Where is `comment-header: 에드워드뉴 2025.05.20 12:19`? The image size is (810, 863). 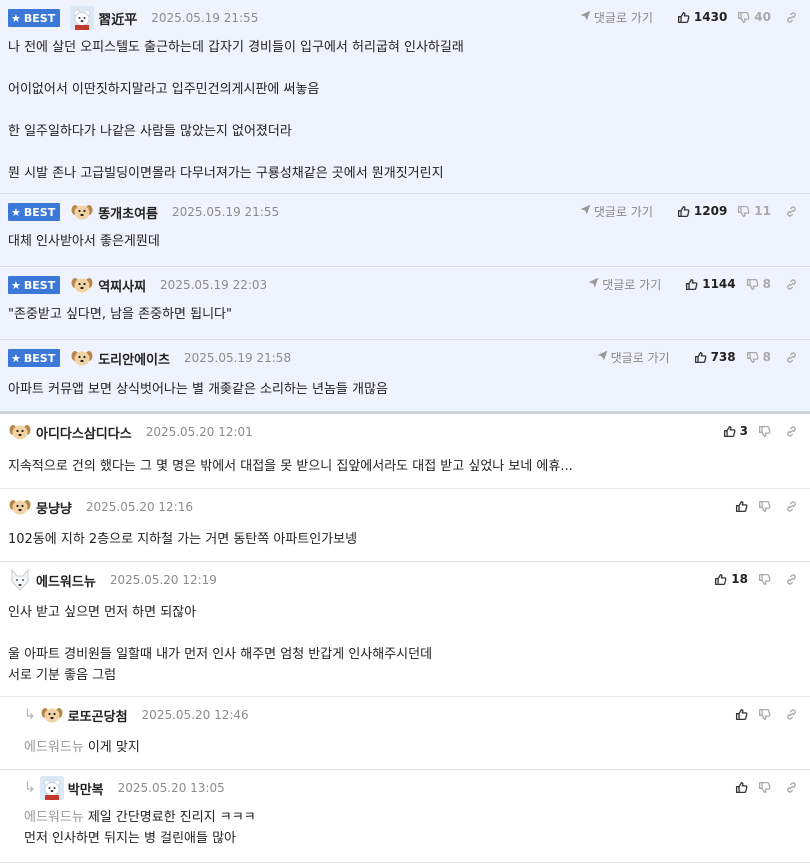 comment-header: 에드워드뉴 2025.05.20 12:19 is located at coordinates (112, 580).